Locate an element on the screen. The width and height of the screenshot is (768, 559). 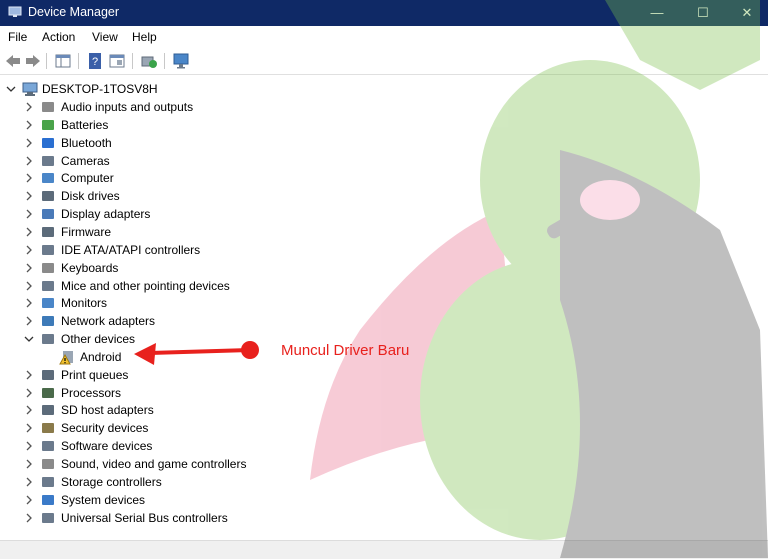
tree-category-row: Mice and other pointing devices is located at coordinates (160, 286).